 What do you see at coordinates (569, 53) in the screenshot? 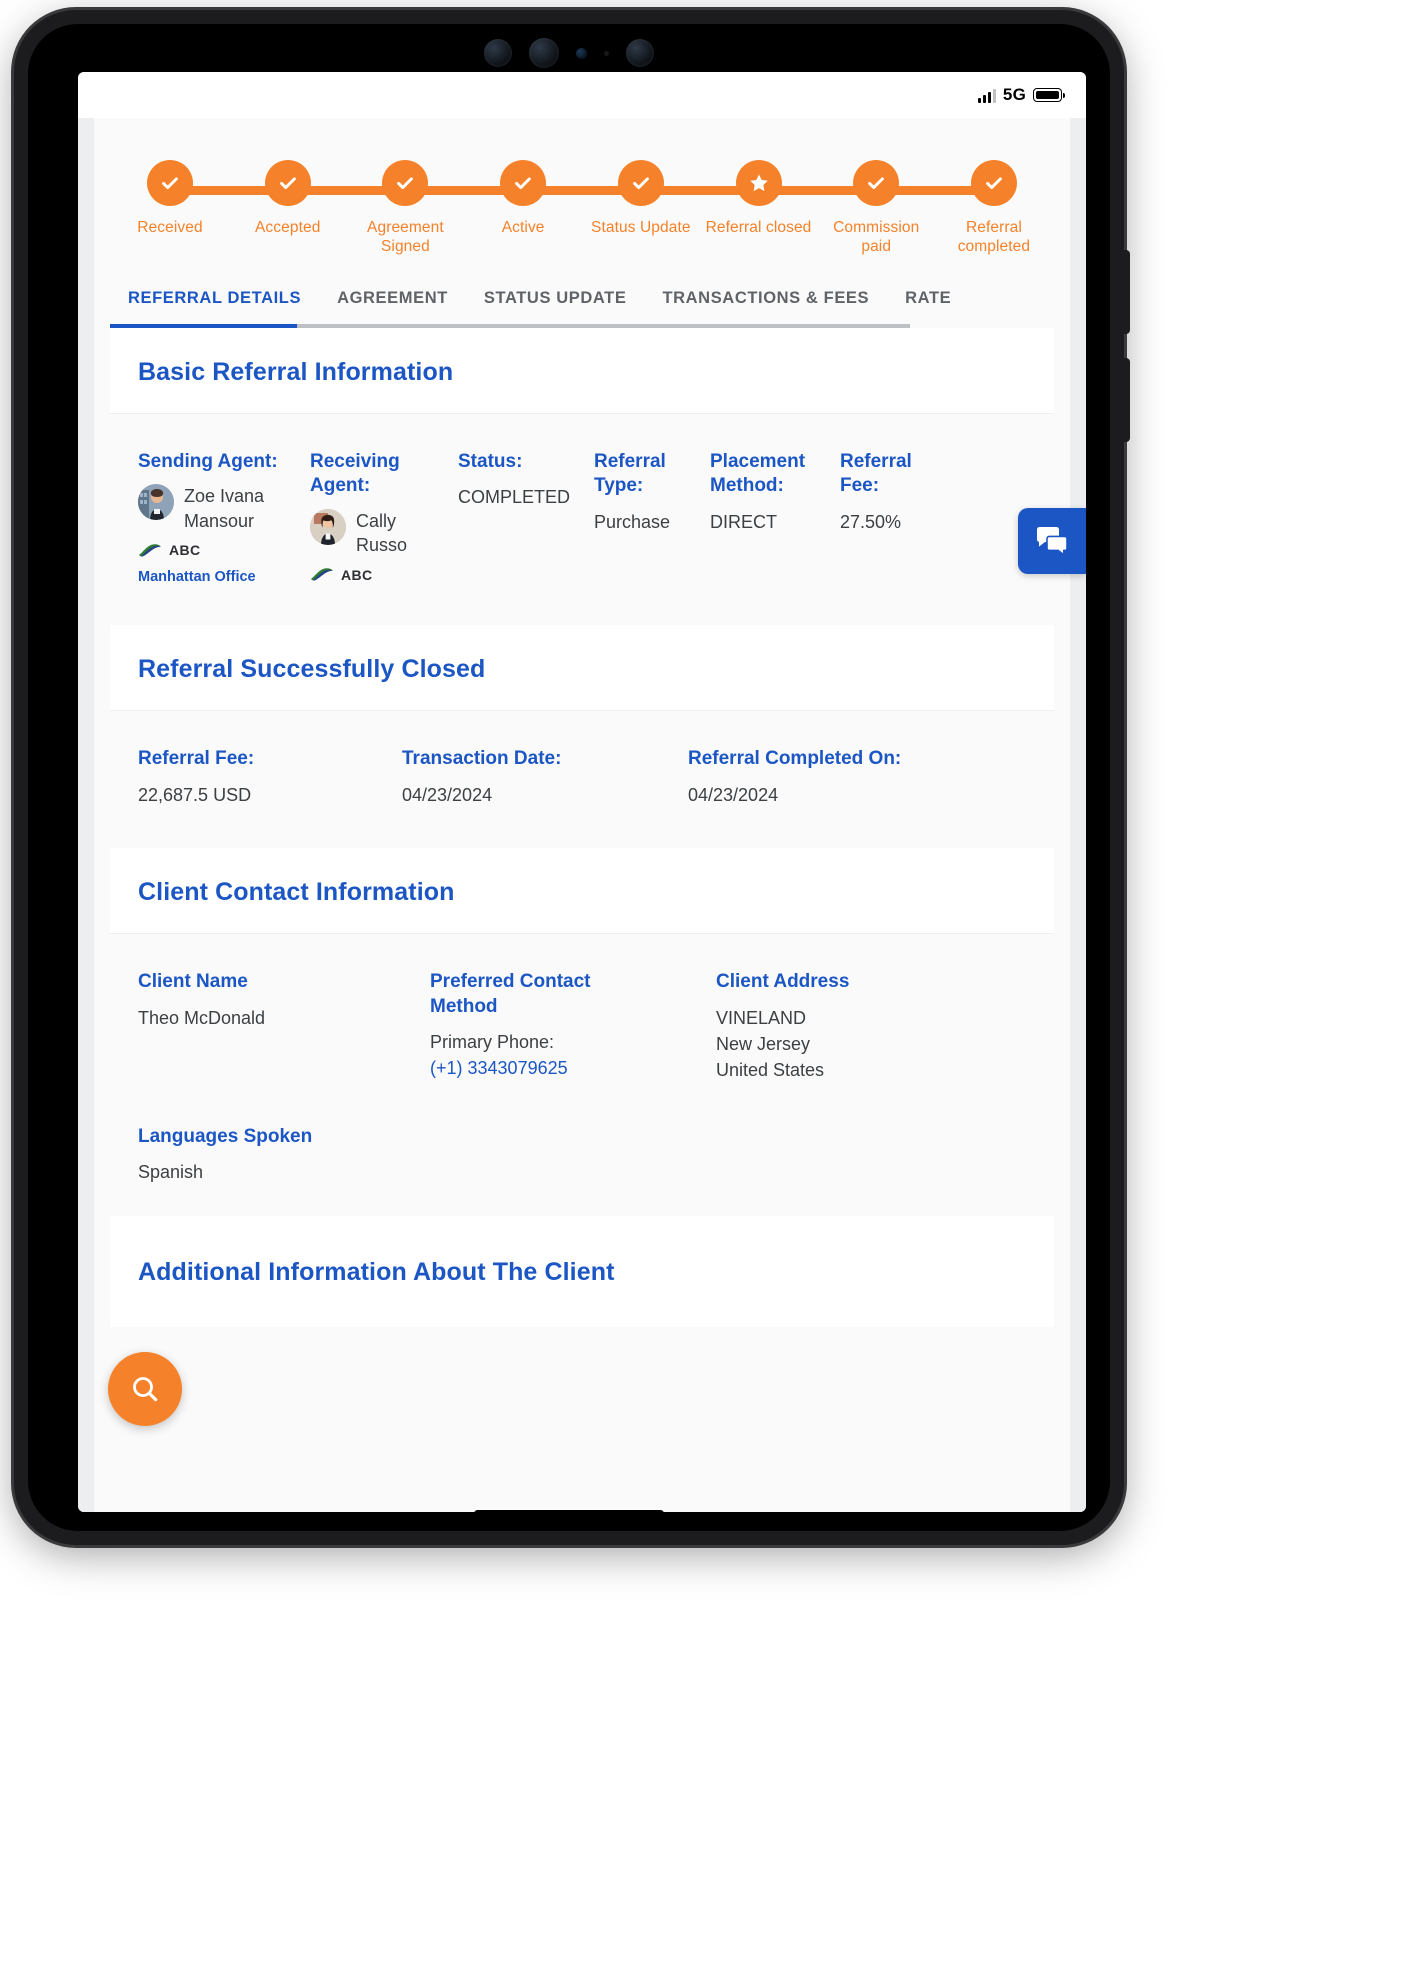
I see `camera-array` at bounding box center [569, 53].